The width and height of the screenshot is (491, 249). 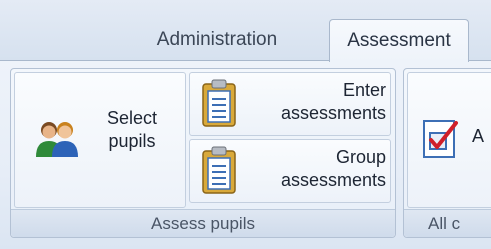 What do you see at coordinates (217, 40) in the screenshot?
I see `tab-administration: Administration` at bounding box center [217, 40].